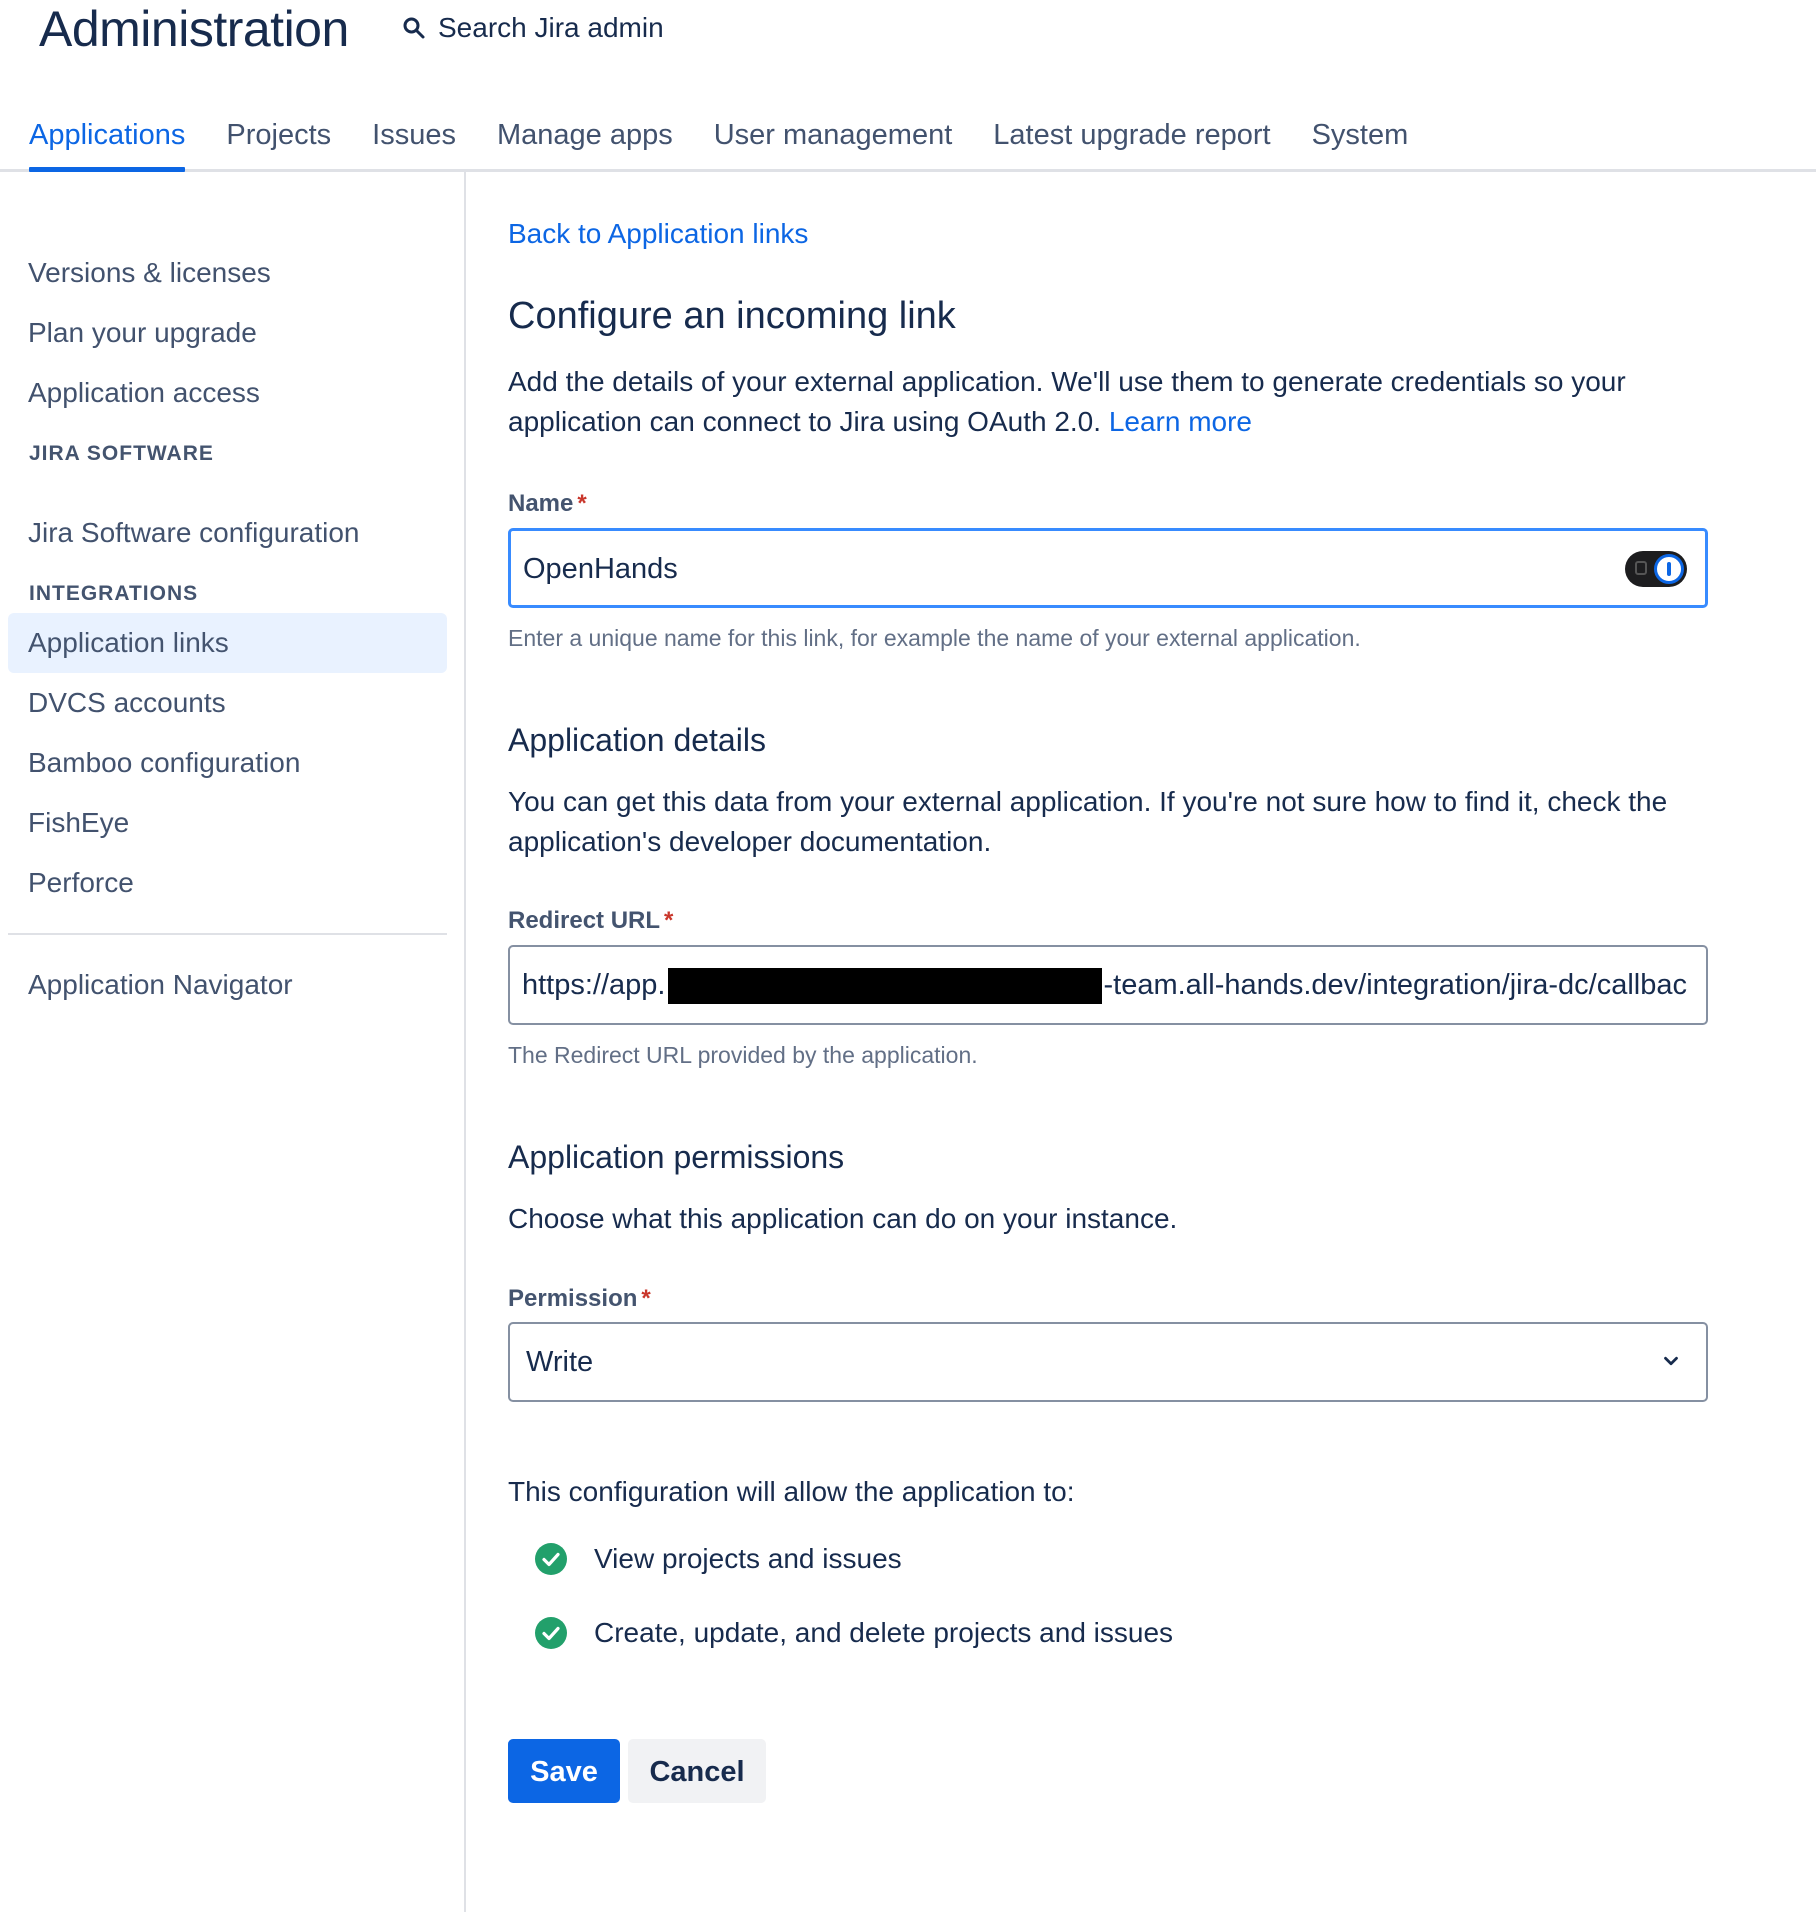 Image resolution: width=1816 pixels, height=1912 pixels. Describe the element at coordinates (227, 934) in the screenshot. I see `sidebar-divider` at that location.